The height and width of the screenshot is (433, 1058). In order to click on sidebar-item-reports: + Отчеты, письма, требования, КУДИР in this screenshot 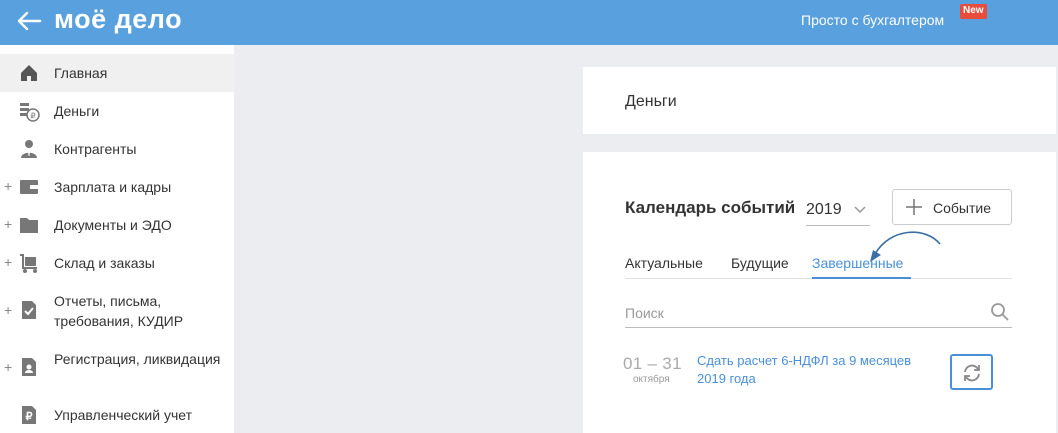, I will do `click(117, 310)`.